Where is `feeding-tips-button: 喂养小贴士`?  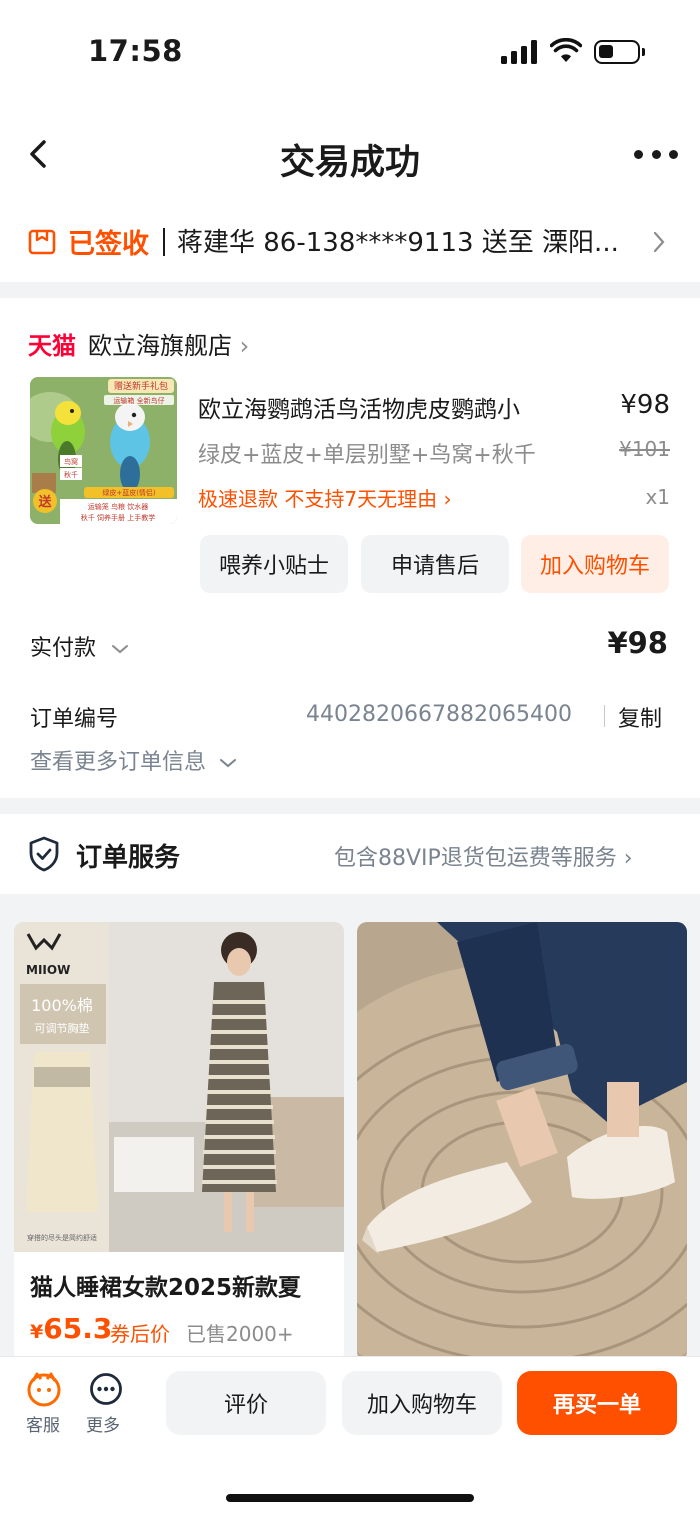
feeding-tips-button: 喂养小贴士 is located at coordinates (274, 564).